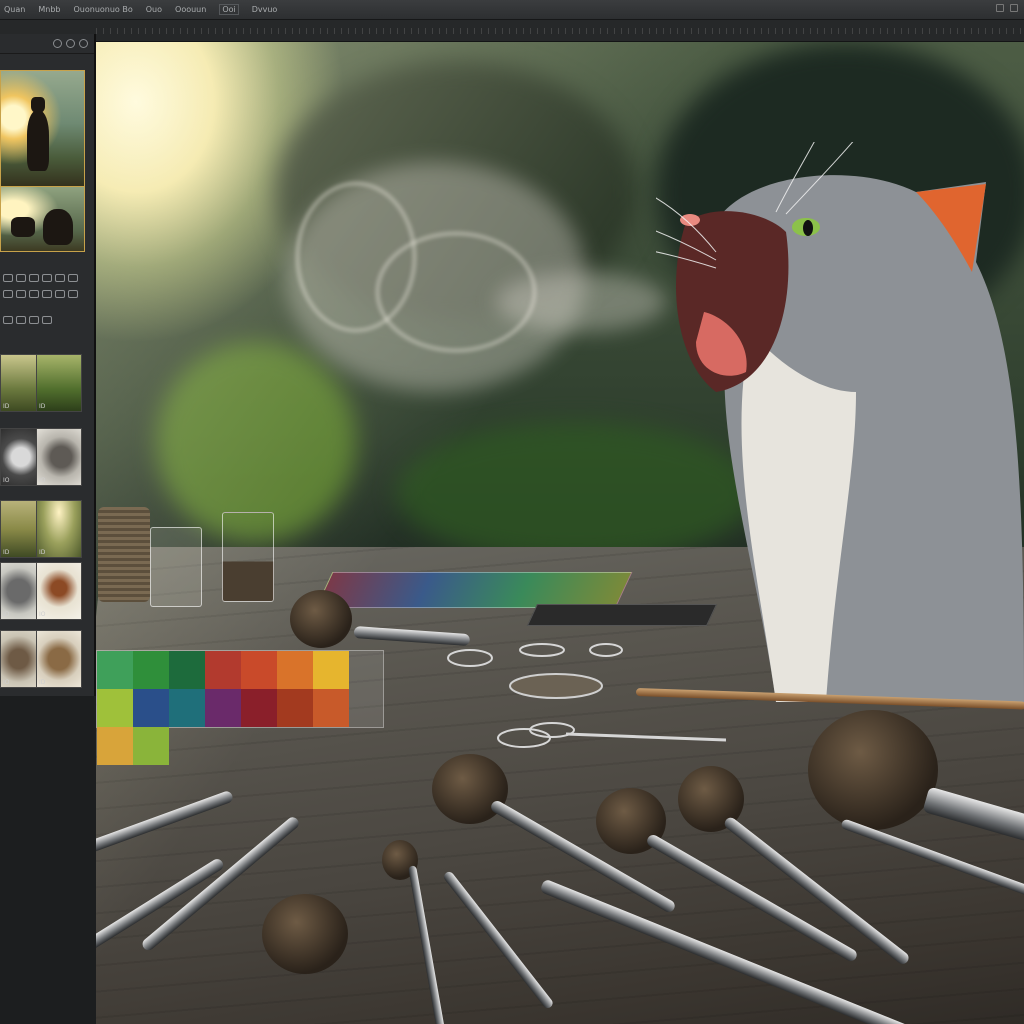 This screenshot has height=1024, width=1024. Describe the element at coordinates (1007, 8) in the screenshot. I see `window-controls` at that location.